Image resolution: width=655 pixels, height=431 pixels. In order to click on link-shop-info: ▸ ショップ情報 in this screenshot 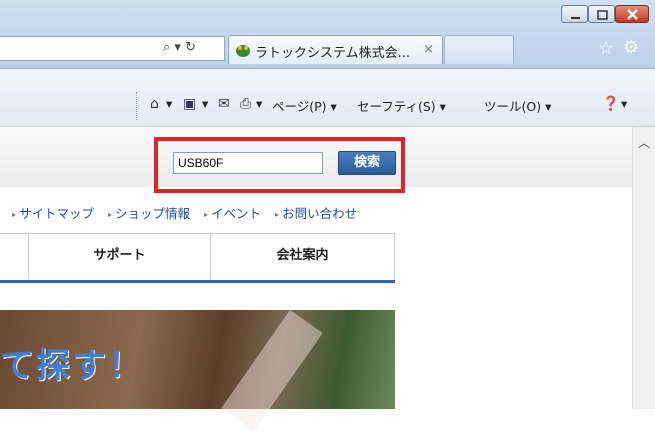, I will do `click(149, 213)`.